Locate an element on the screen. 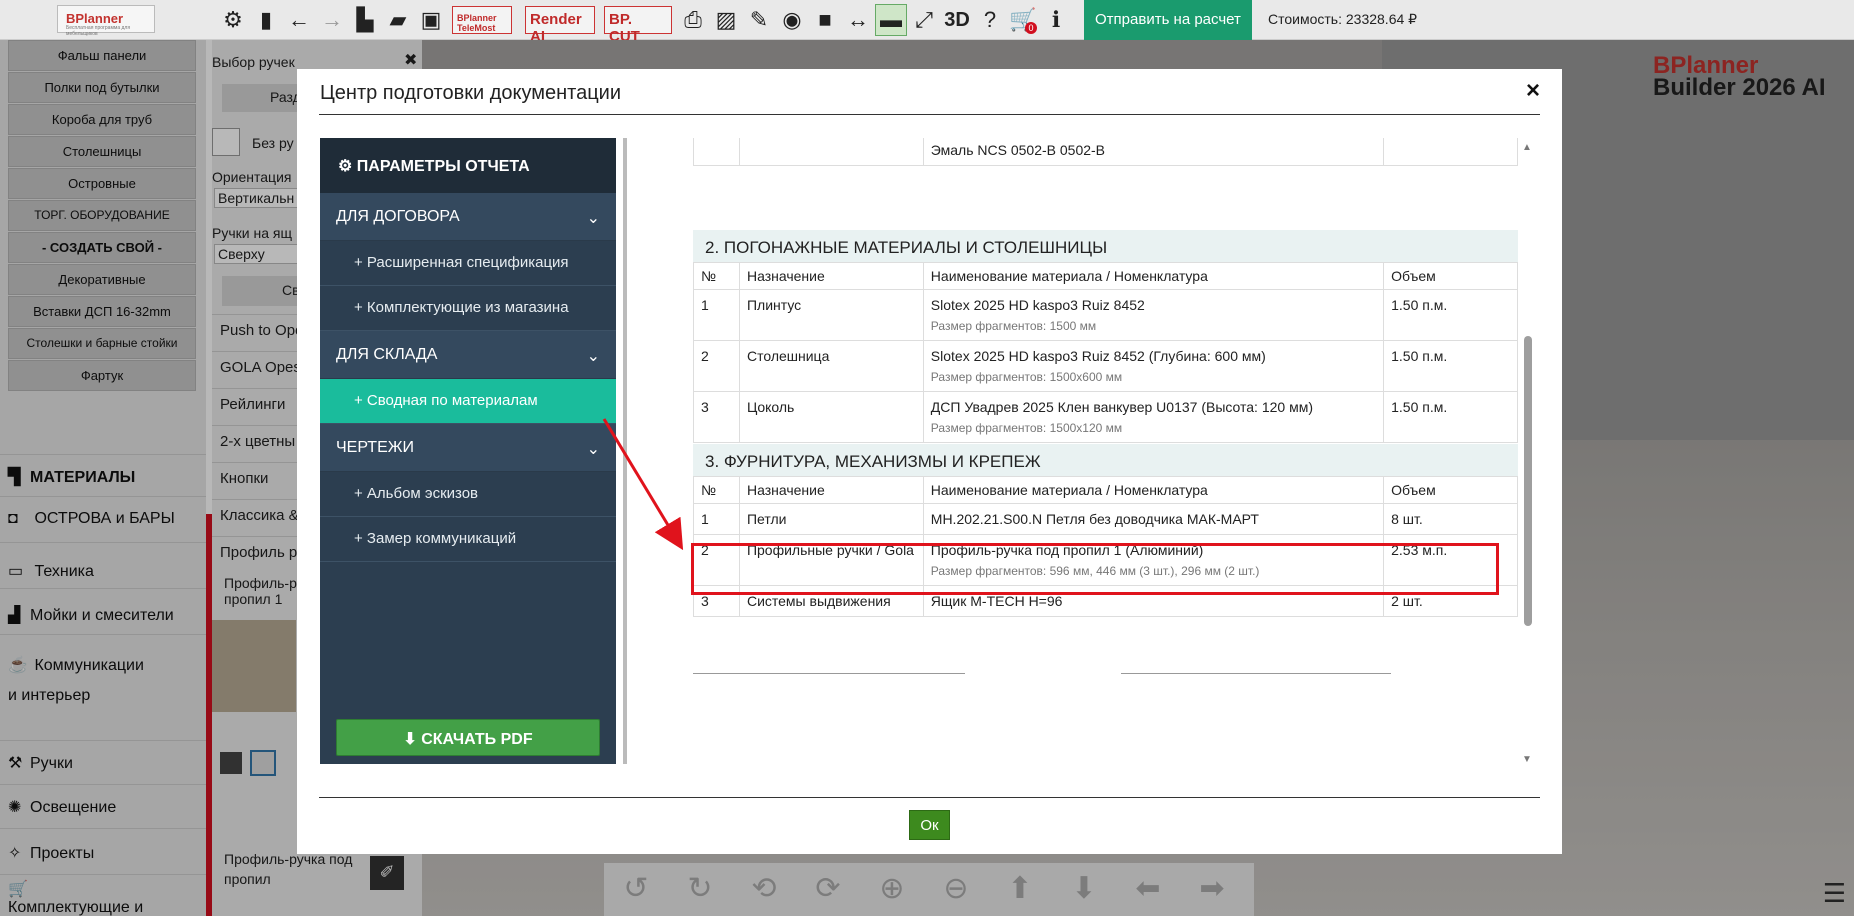  zoom-out-icon: ⊖ is located at coordinates (956, 884).